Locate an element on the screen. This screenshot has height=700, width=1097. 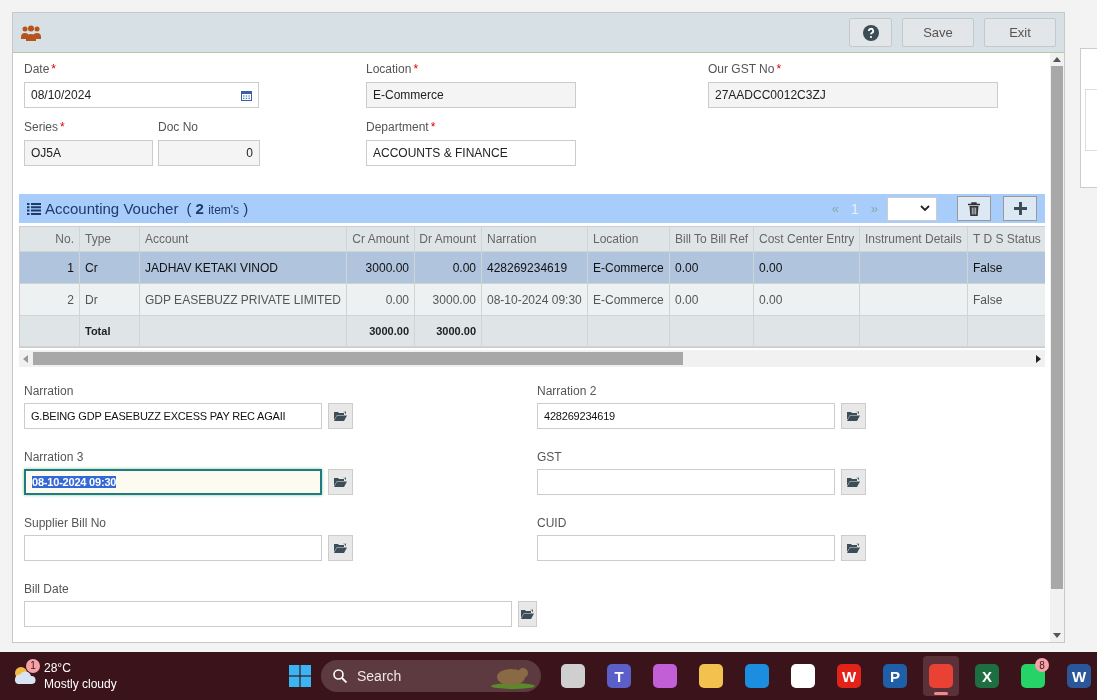
department-field: ACCOUNTS & FINANCE is located at coordinates (471, 153).